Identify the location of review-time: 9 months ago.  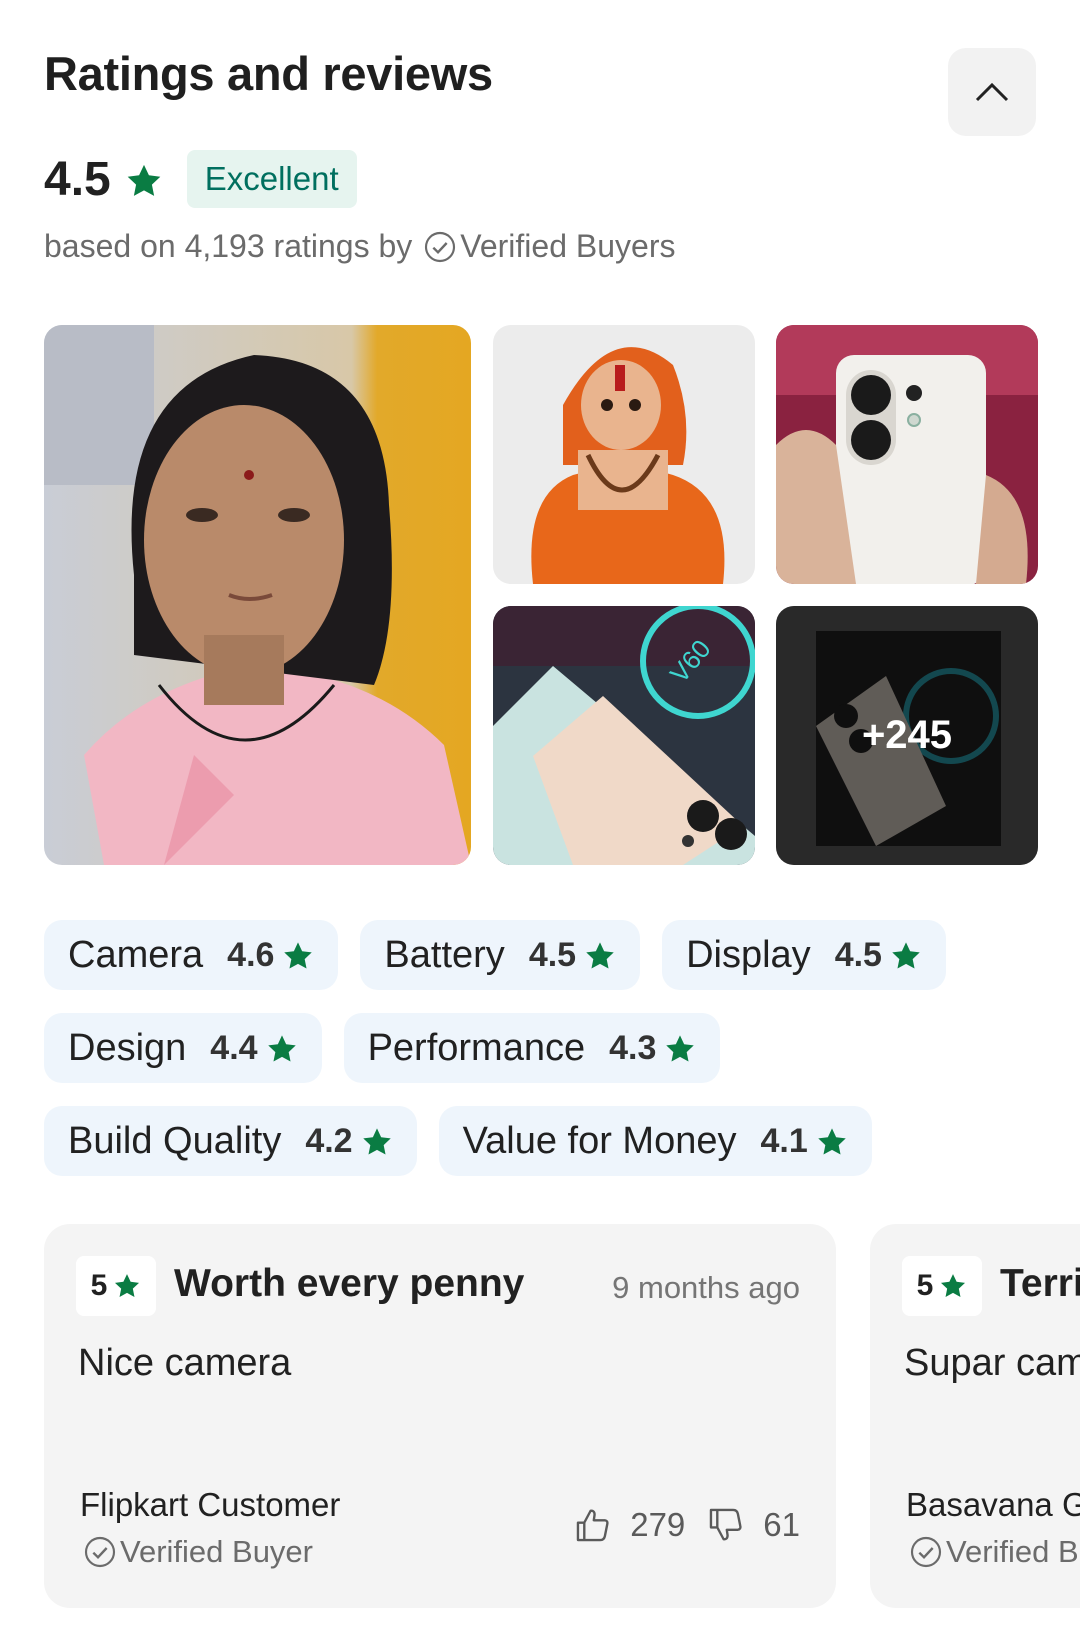
(706, 1287).